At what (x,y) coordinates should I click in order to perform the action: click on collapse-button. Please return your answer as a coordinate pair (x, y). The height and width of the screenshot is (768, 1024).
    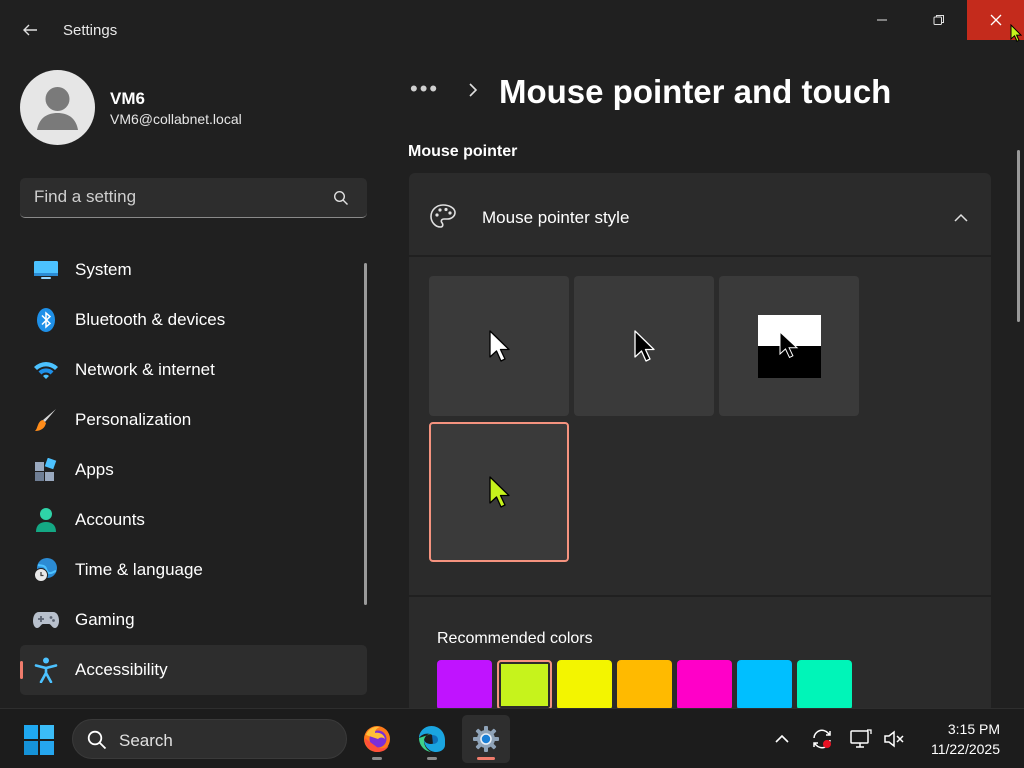
    Looking at the image, I should click on (961, 218).